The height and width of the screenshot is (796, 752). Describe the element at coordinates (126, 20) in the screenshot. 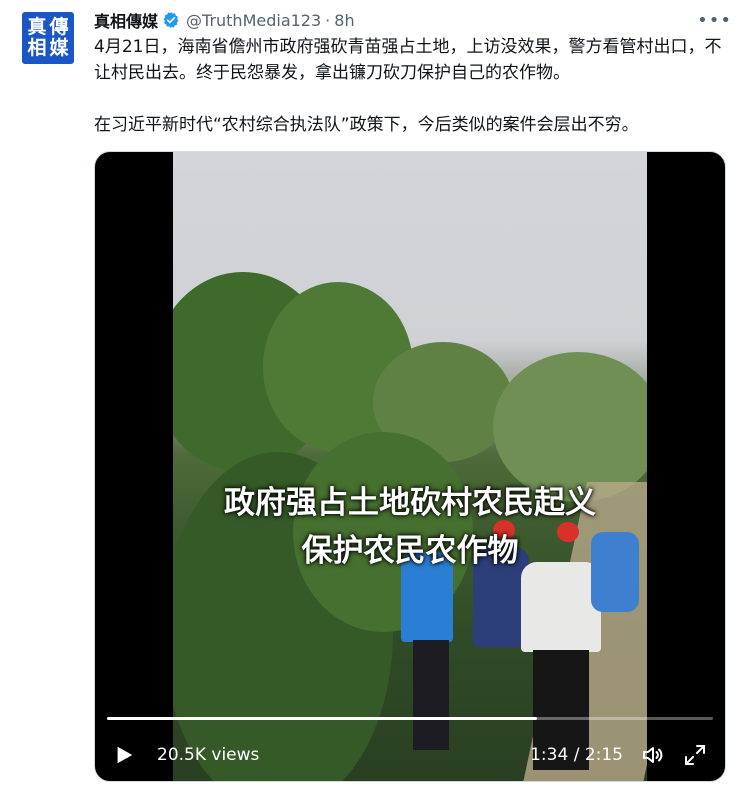

I see `author-name: 真相傳媒` at that location.